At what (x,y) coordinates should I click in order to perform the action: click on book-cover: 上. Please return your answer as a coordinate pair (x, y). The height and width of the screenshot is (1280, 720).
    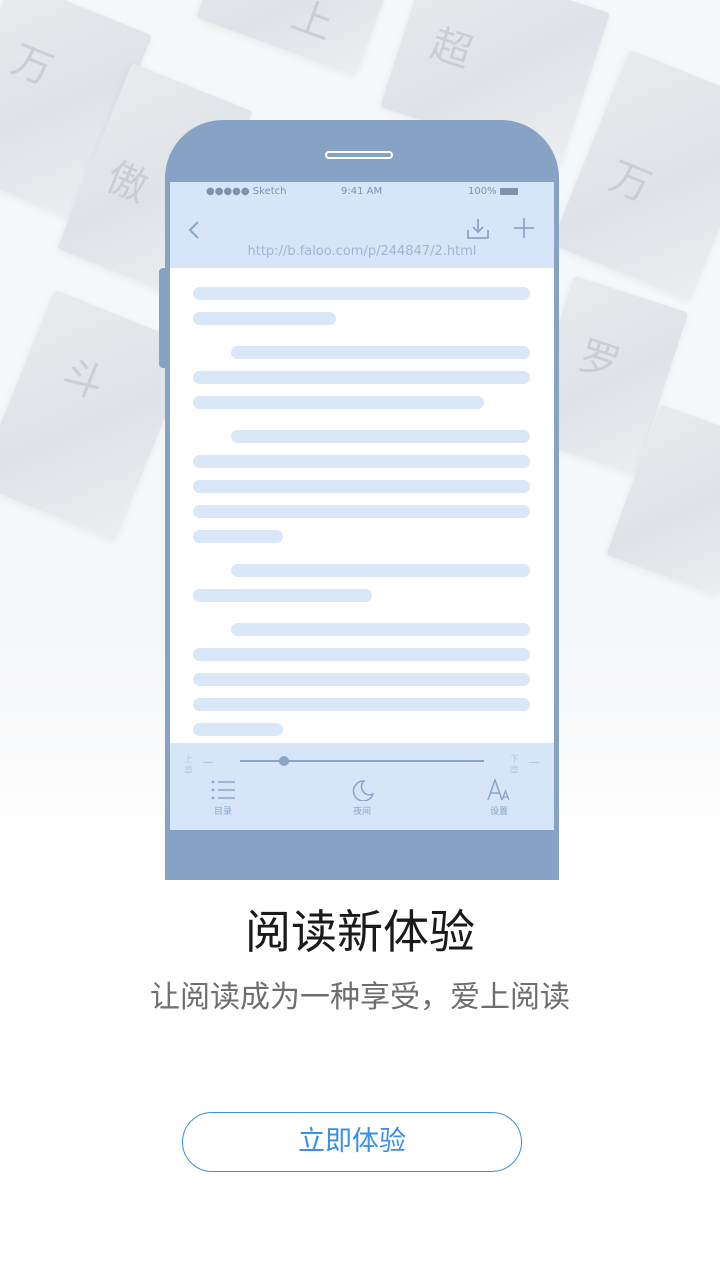
    Looking at the image, I should click on (295, 38).